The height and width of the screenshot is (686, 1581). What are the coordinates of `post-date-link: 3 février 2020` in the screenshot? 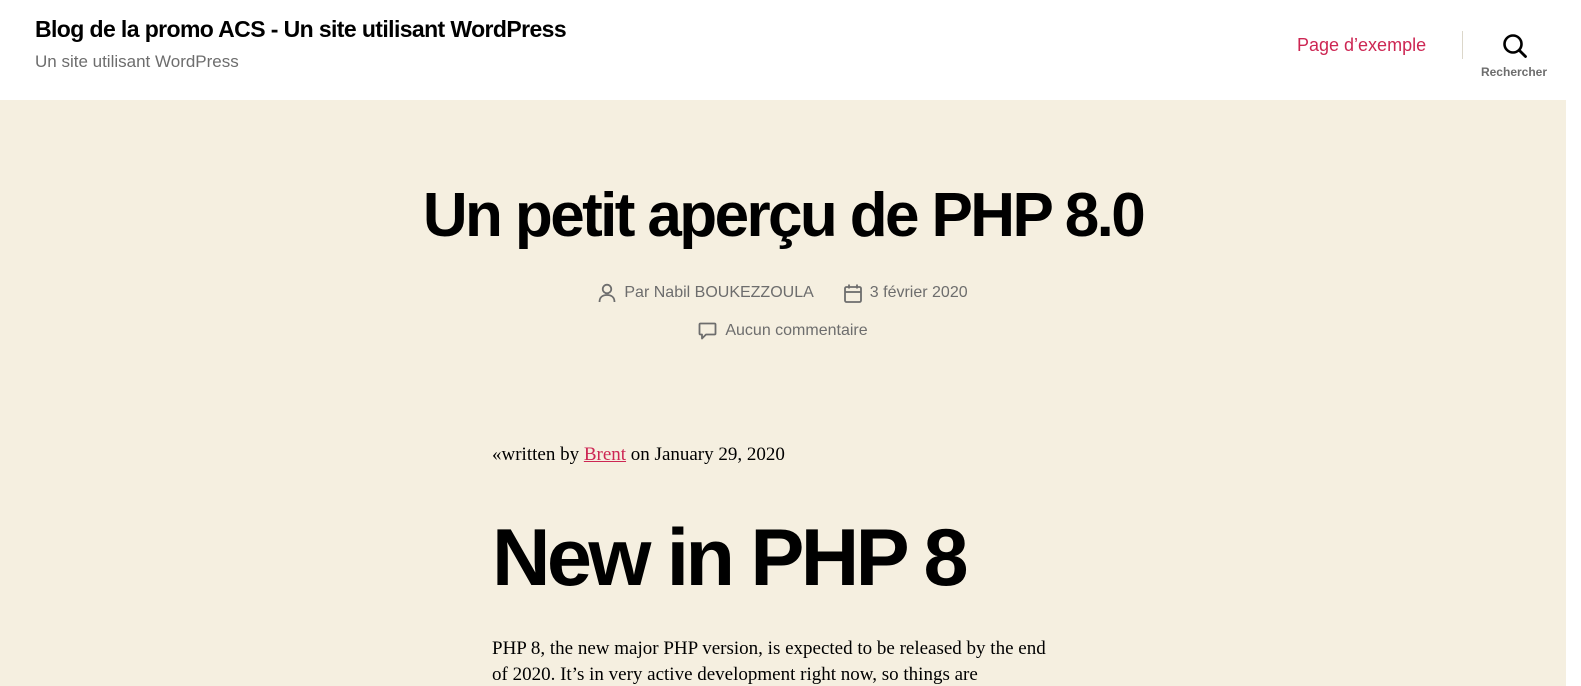 It's located at (919, 293).